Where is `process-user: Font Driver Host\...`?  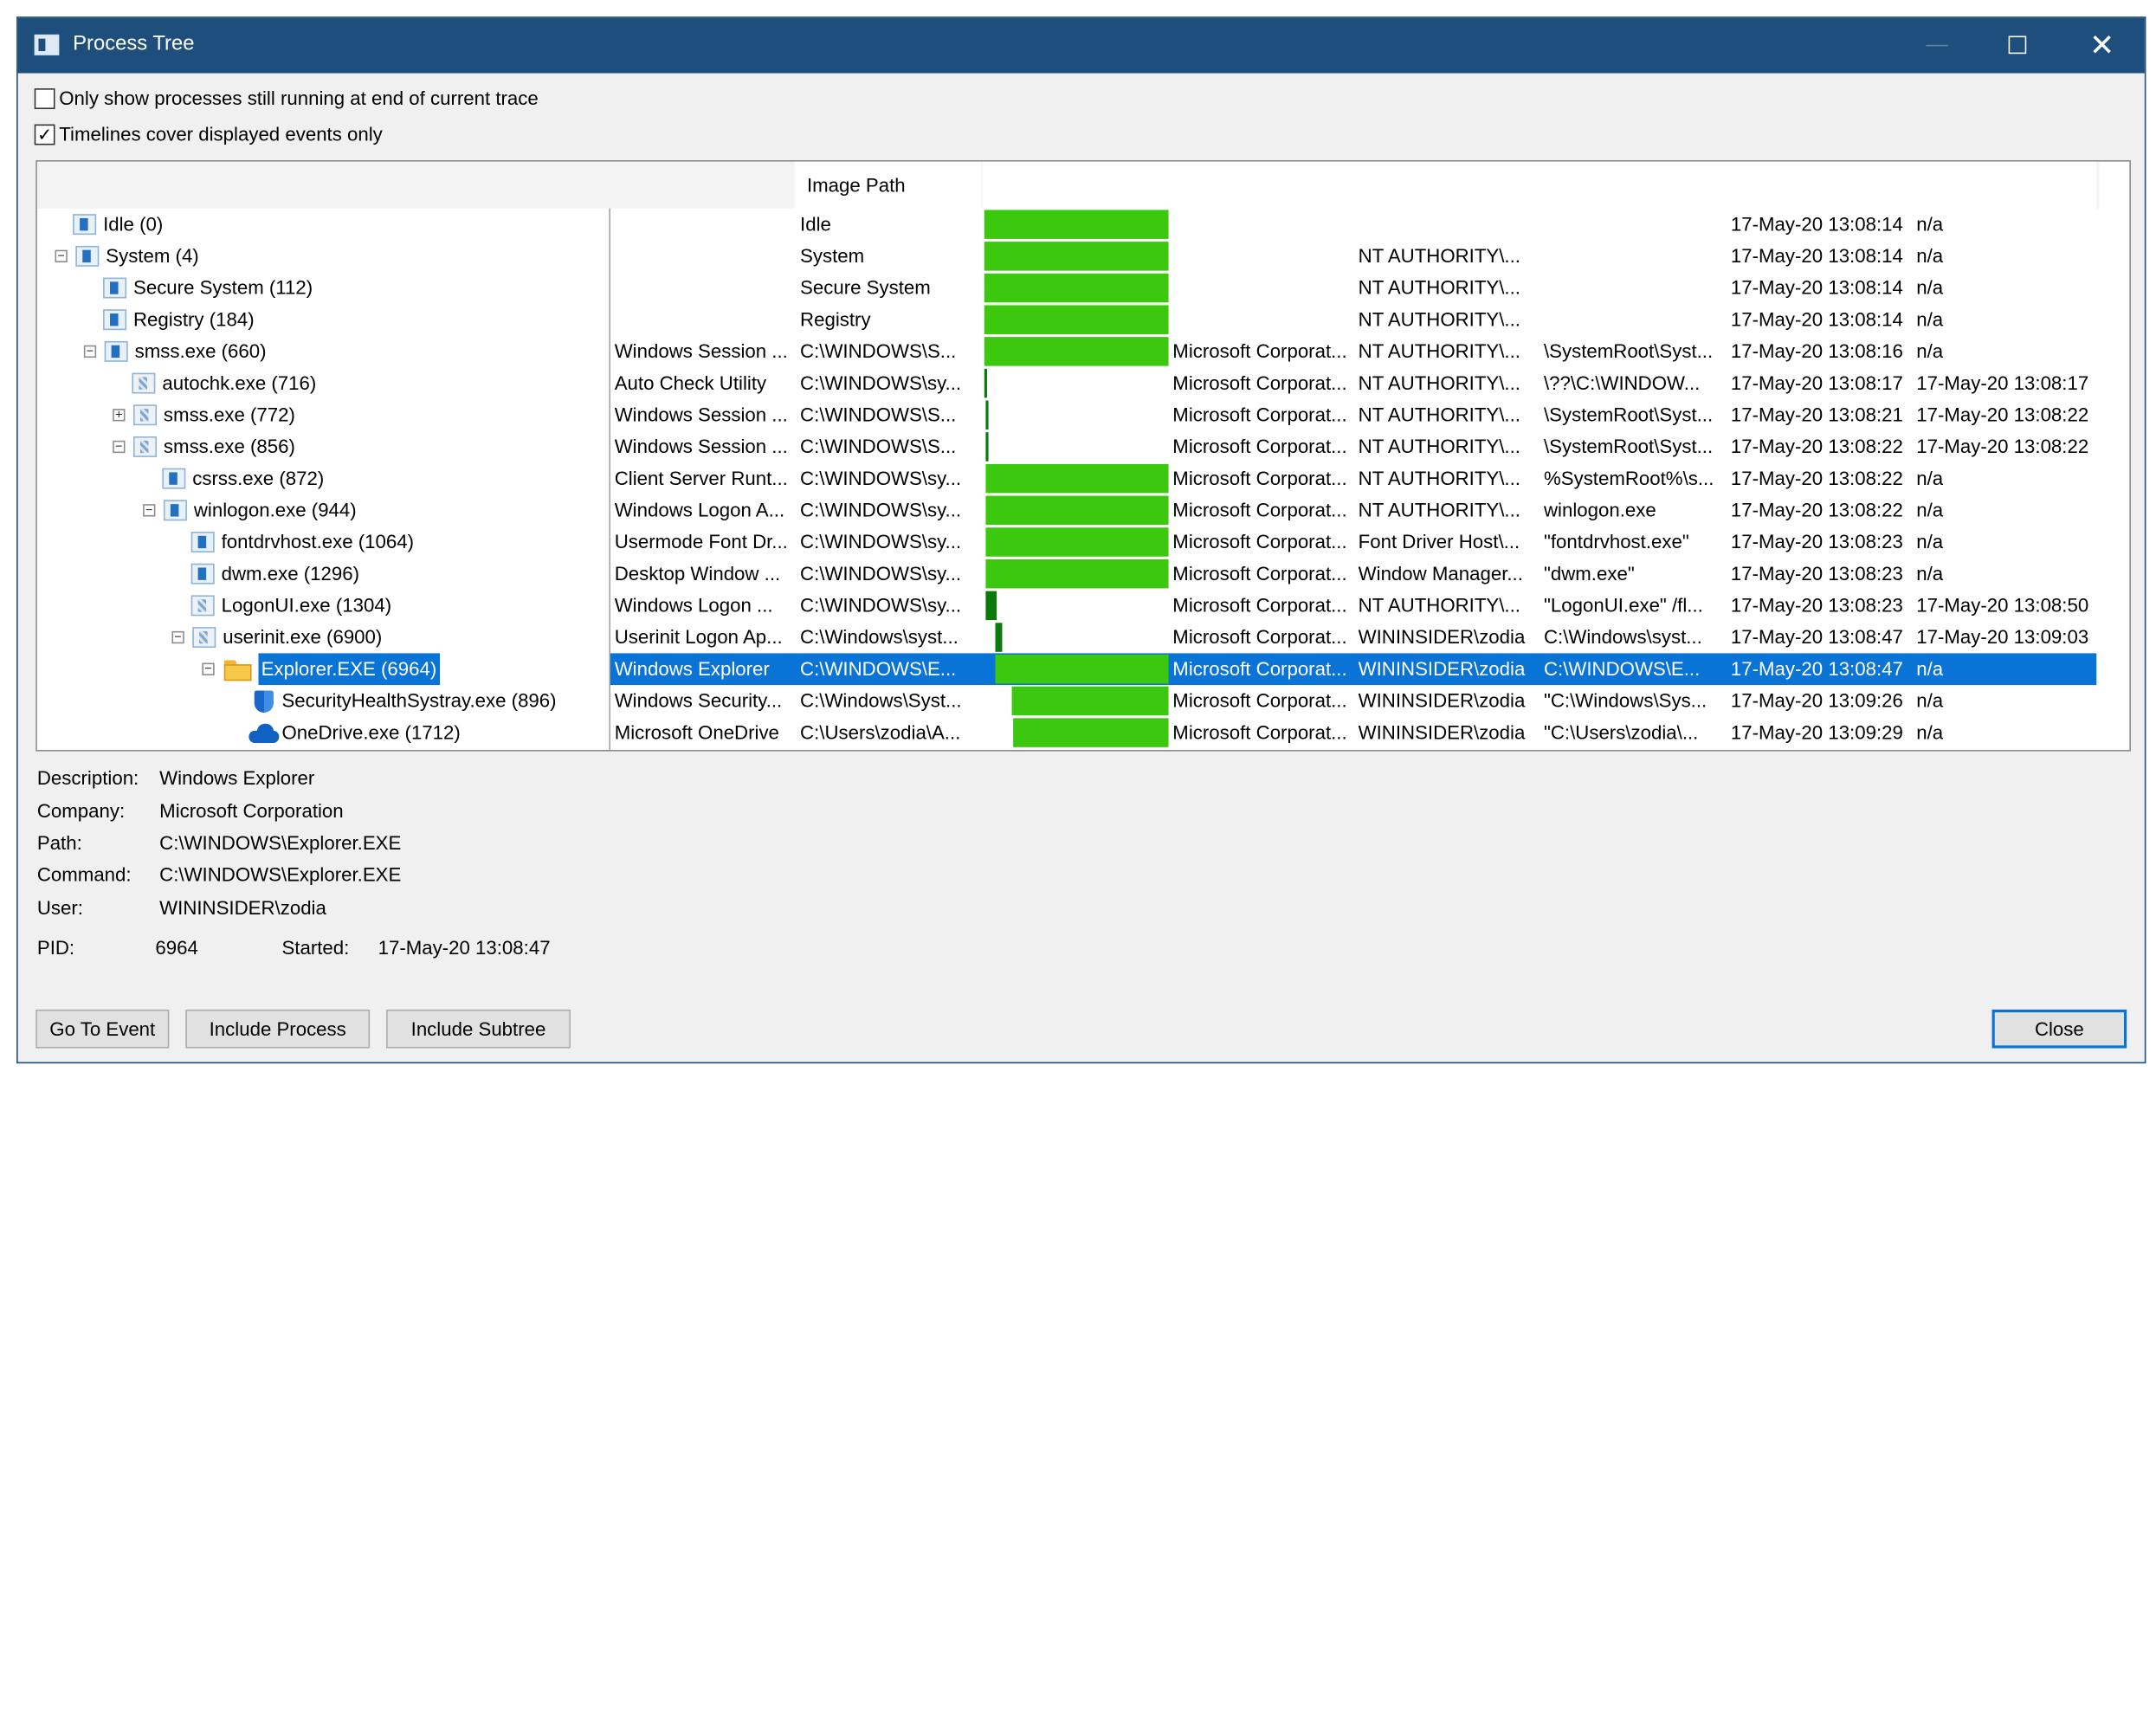 process-user: Font Driver Host\... is located at coordinates (1439, 541).